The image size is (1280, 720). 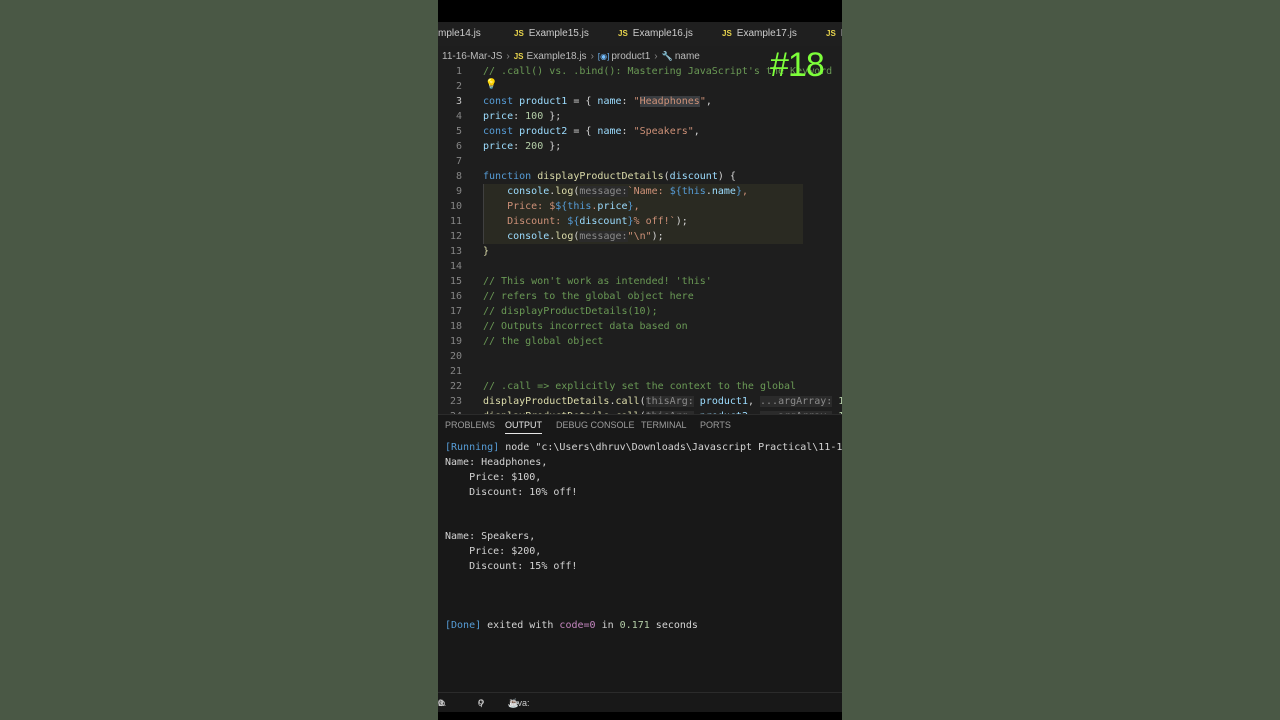 I want to click on output-line: Name: Headphones,, so click(x=496, y=462).